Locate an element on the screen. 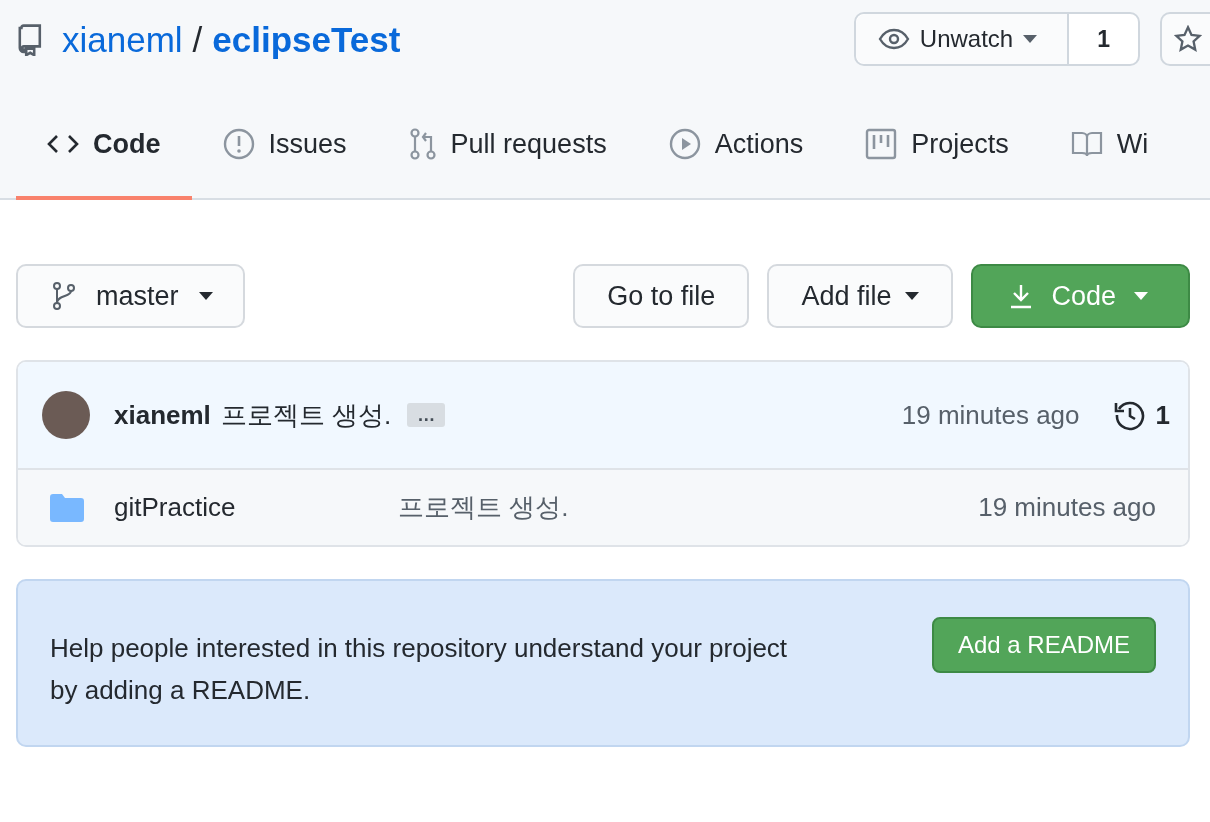 This screenshot has height=822, width=1210. repo-tab: Pull requests is located at coordinates (507, 146).